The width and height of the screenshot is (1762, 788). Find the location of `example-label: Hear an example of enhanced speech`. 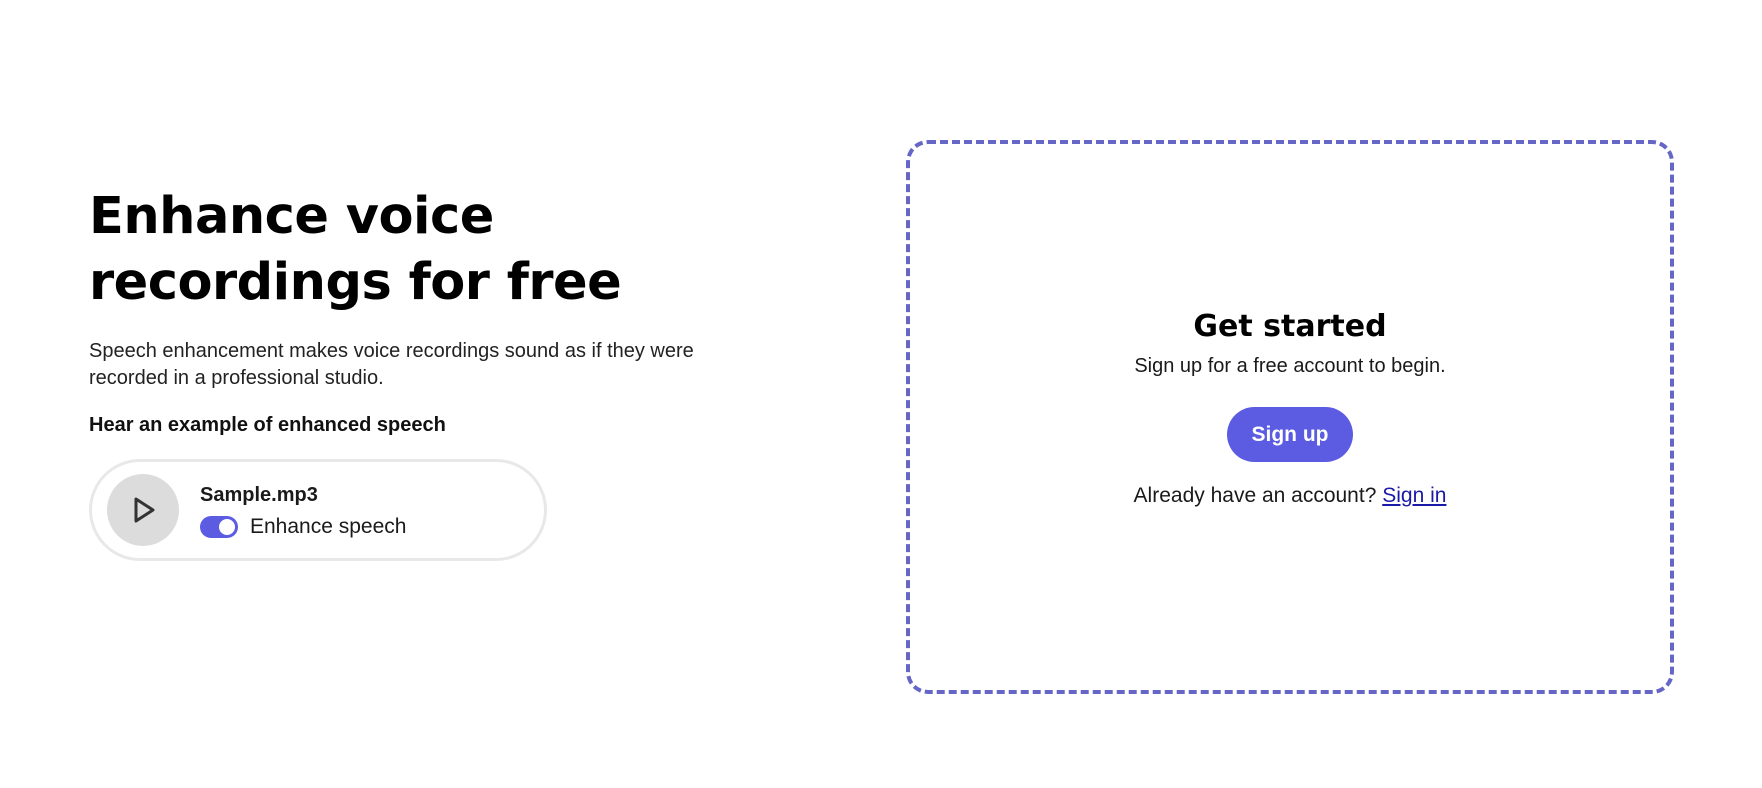

example-label: Hear an example of enhanced speech is located at coordinates (267, 425).